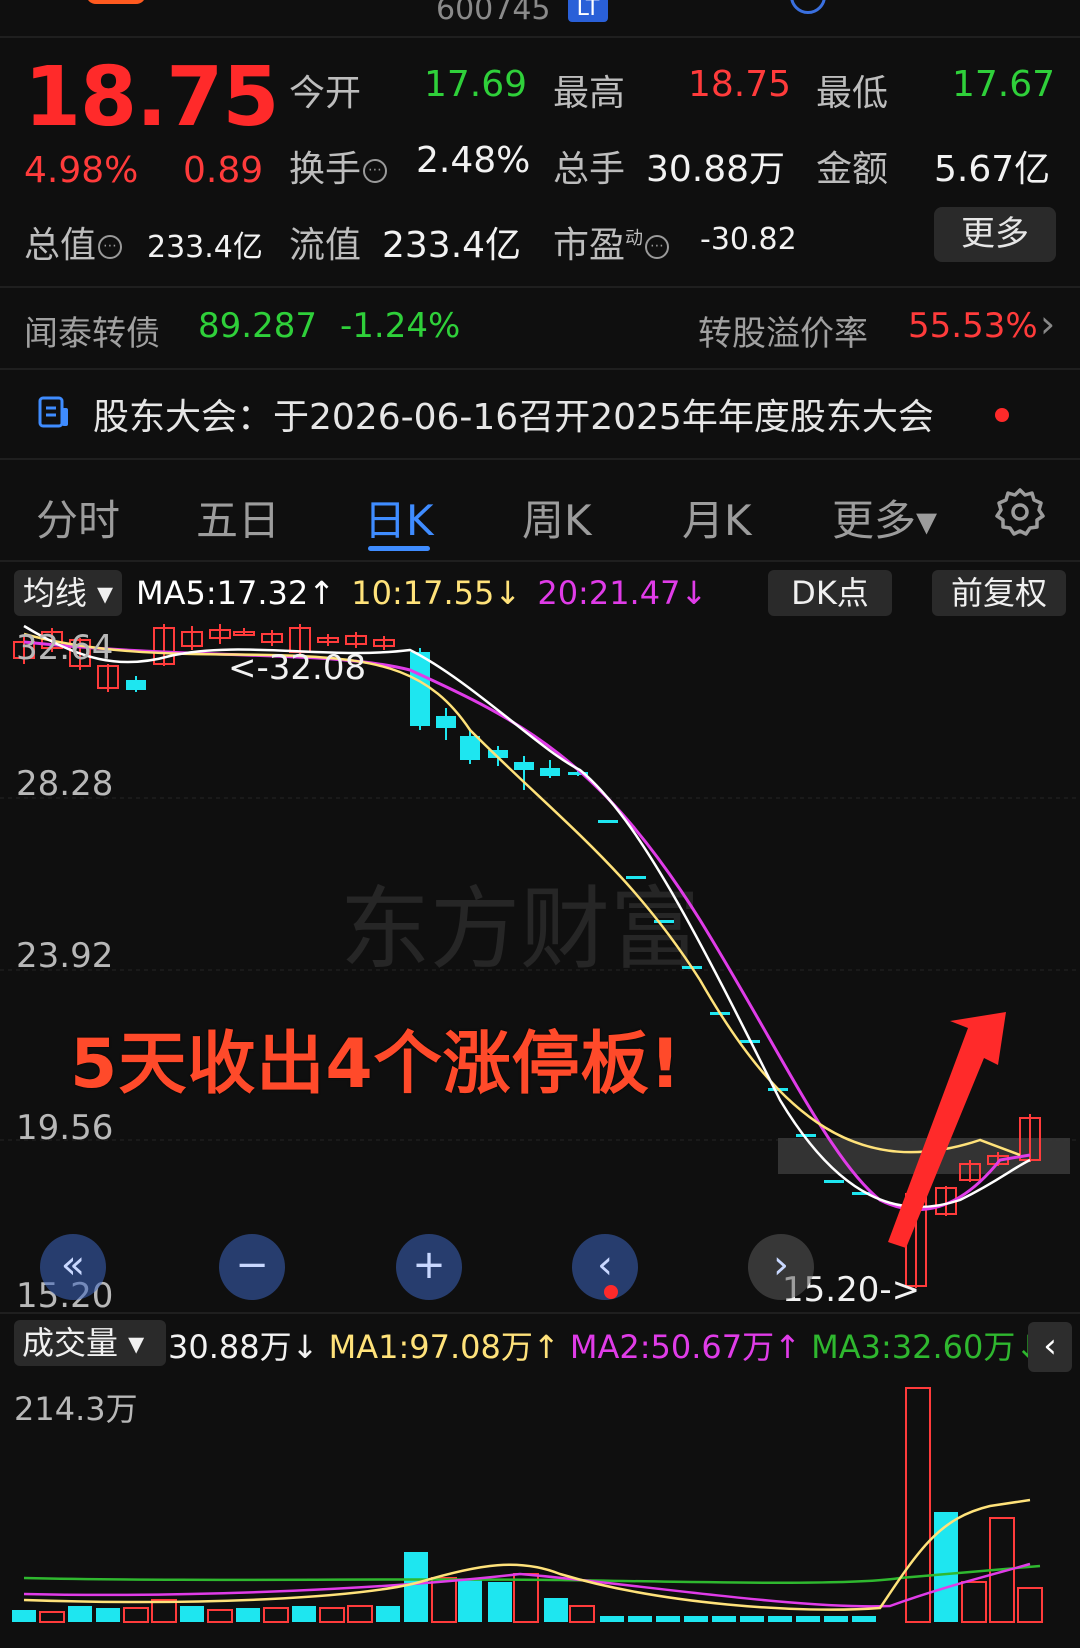 This screenshot has height=1648, width=1080. Describe the element at coordinates (252, 1267) in the screenshot. I see `zoom-out-button: −` at that location.